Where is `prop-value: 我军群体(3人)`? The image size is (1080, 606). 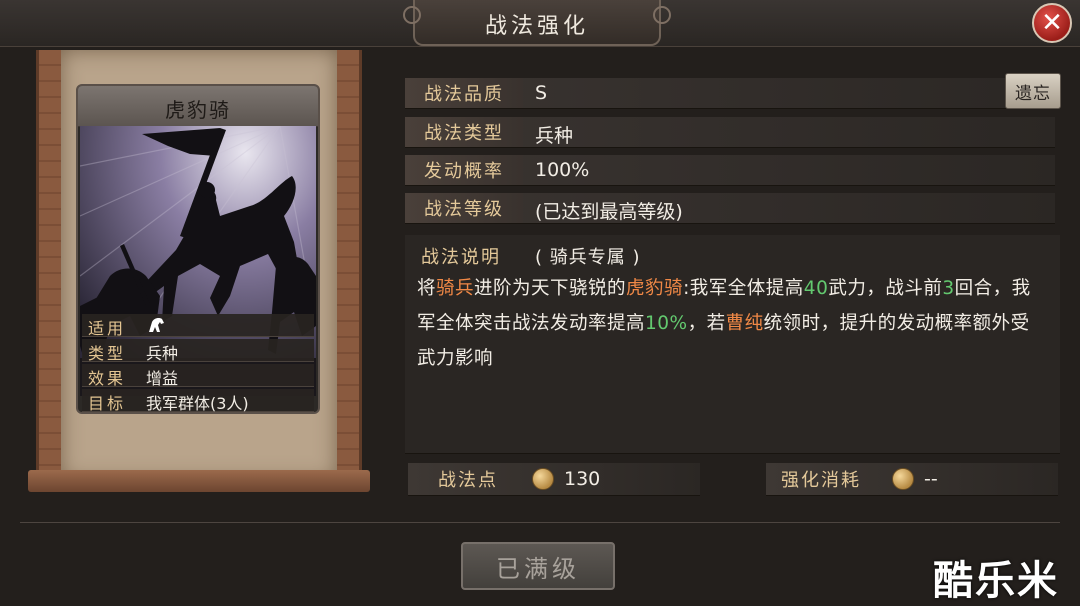 prop-value: 我军群体(3人) is located at coordinates (197, 403).